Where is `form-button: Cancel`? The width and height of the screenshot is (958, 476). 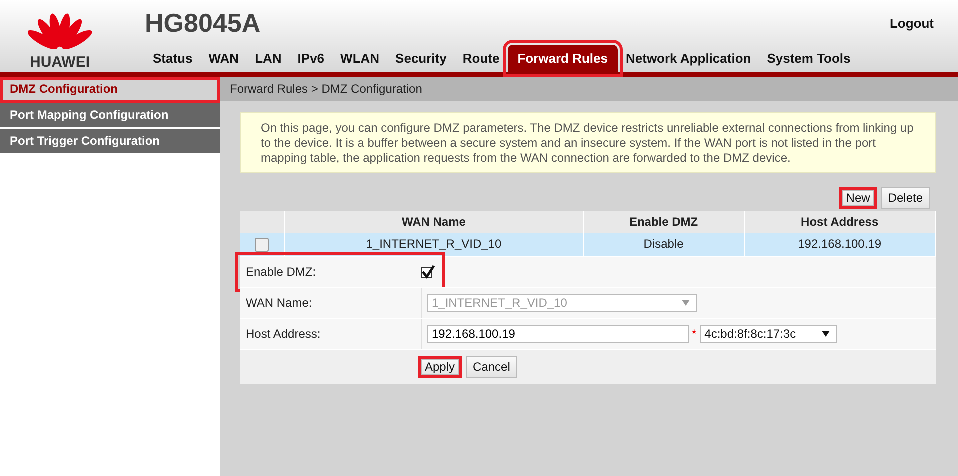
form-button: Cancel is located at coordinates (492, 367).